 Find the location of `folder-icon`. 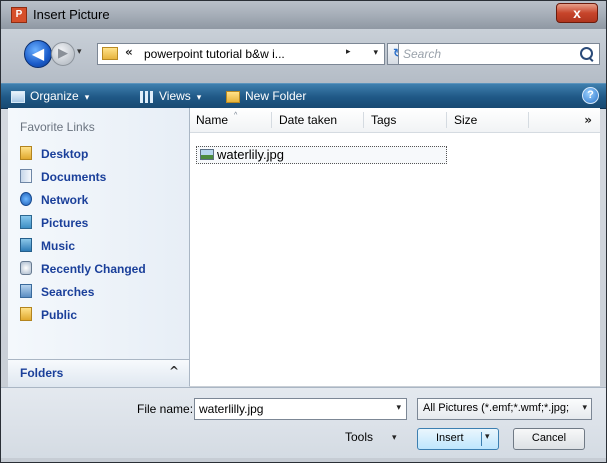

folder-icon is located at coordinates (110, 53).